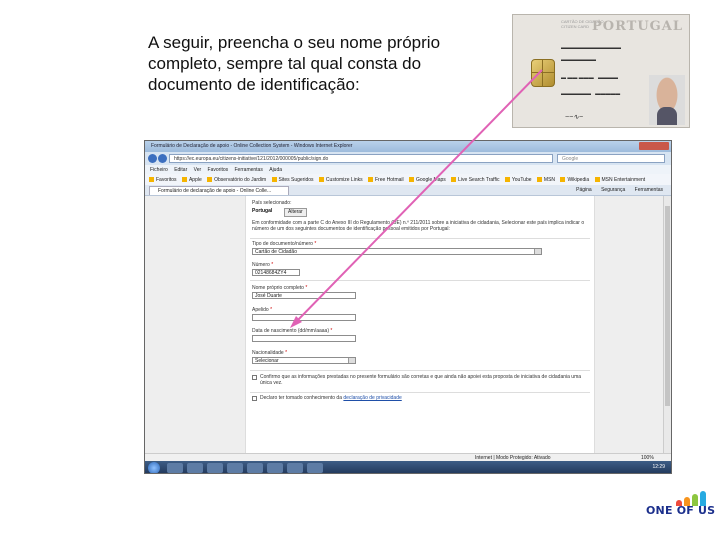 The height and width of the screenshot is (540, 720). I want to click on logo-text: ONE OF US, so click(681, 510).